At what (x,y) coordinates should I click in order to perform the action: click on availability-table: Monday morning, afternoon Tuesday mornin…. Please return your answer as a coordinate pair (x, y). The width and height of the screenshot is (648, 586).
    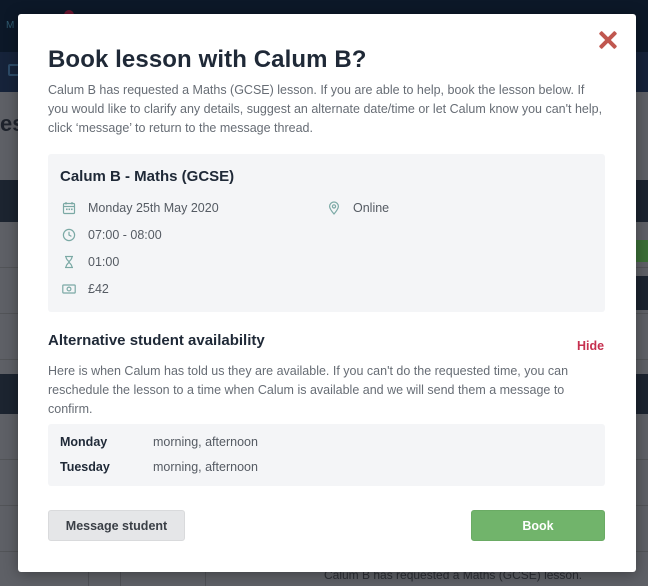
    Looking at the image, I should click on (326, 455).